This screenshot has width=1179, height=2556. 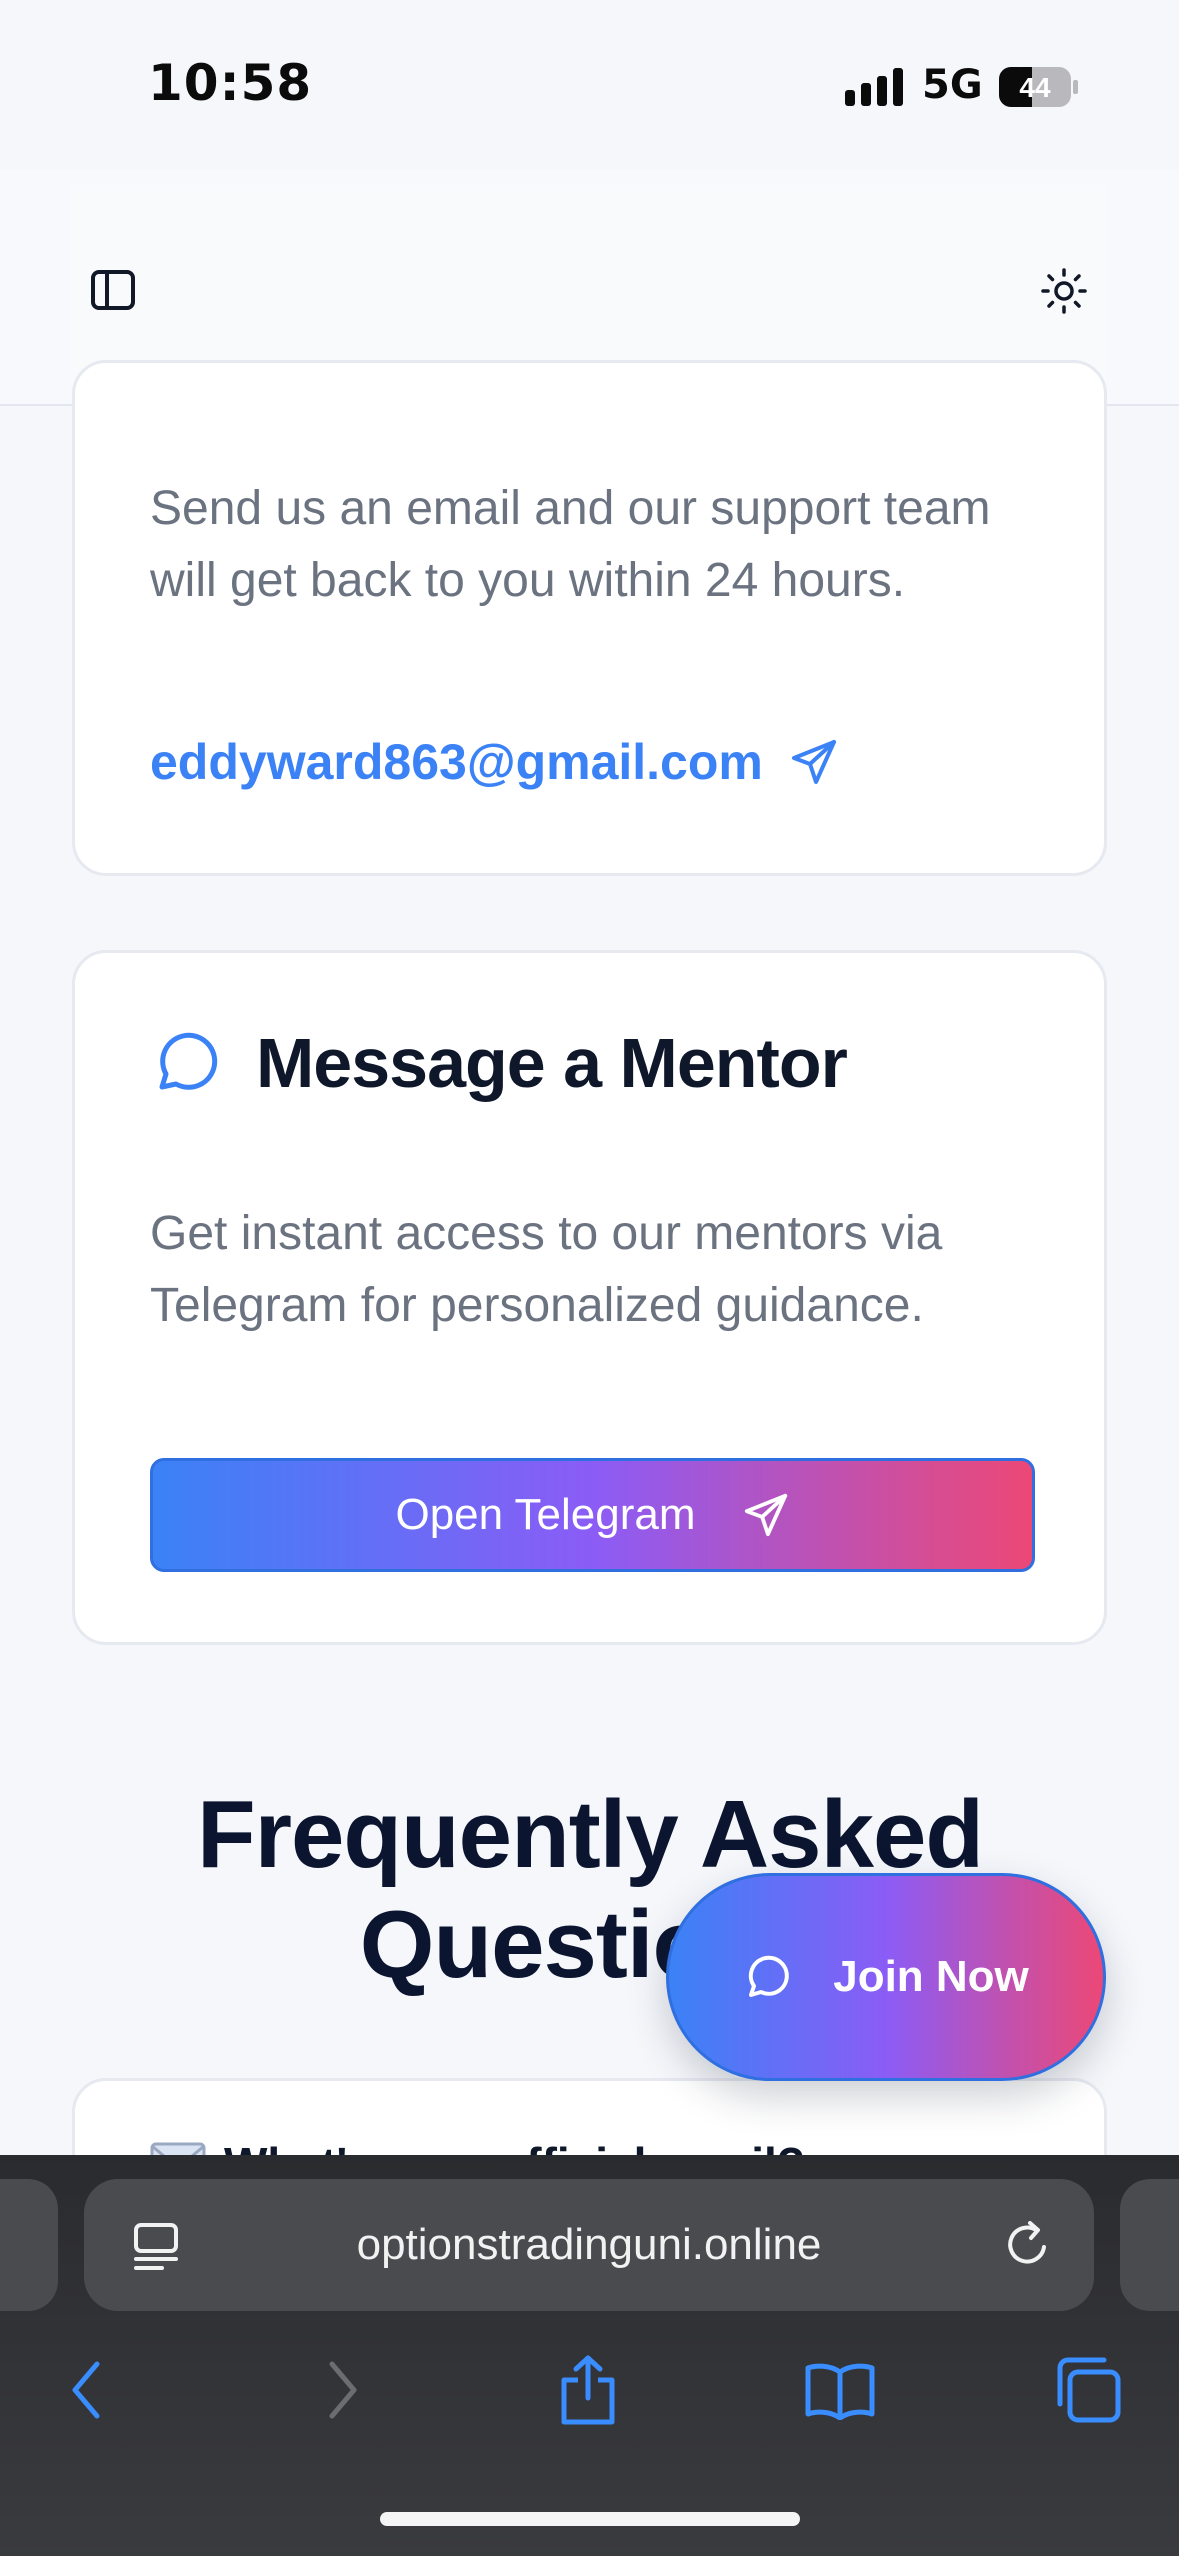 I want to click on back-button, so click(x=87, y=2390).